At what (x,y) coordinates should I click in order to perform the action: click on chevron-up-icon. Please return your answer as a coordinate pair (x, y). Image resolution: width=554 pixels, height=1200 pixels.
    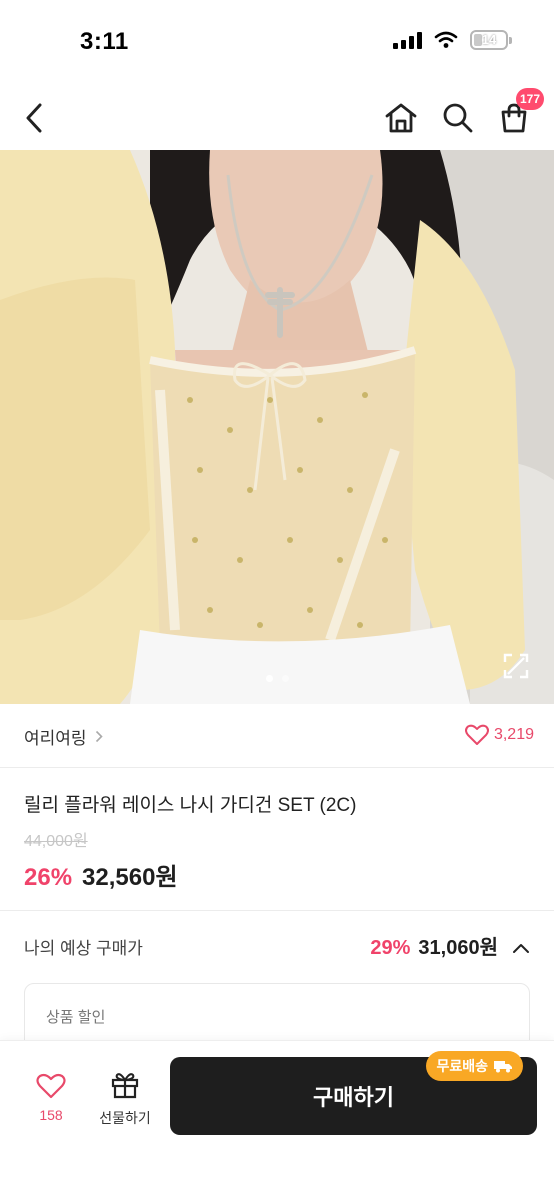
    Looking at the image, I should click on (521, 948).